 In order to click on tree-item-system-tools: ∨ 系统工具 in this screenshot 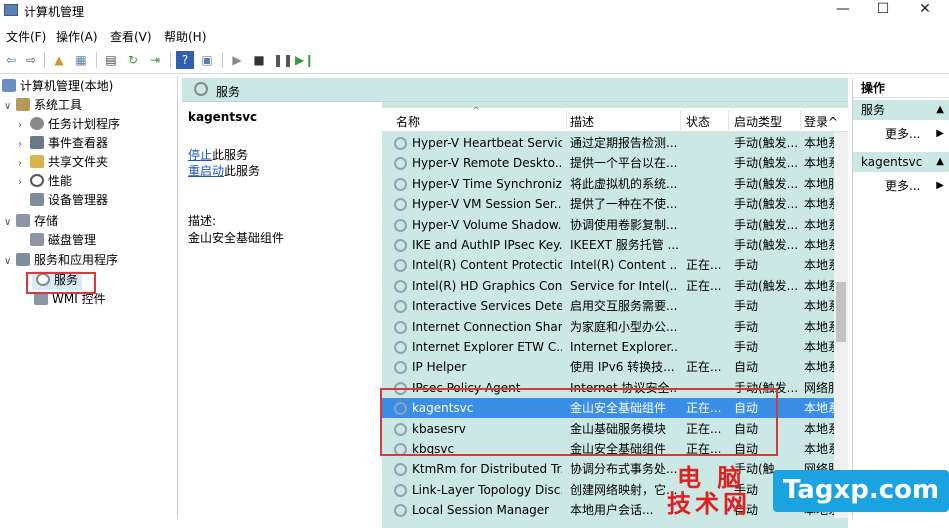, I will do `click(43, 105)`.